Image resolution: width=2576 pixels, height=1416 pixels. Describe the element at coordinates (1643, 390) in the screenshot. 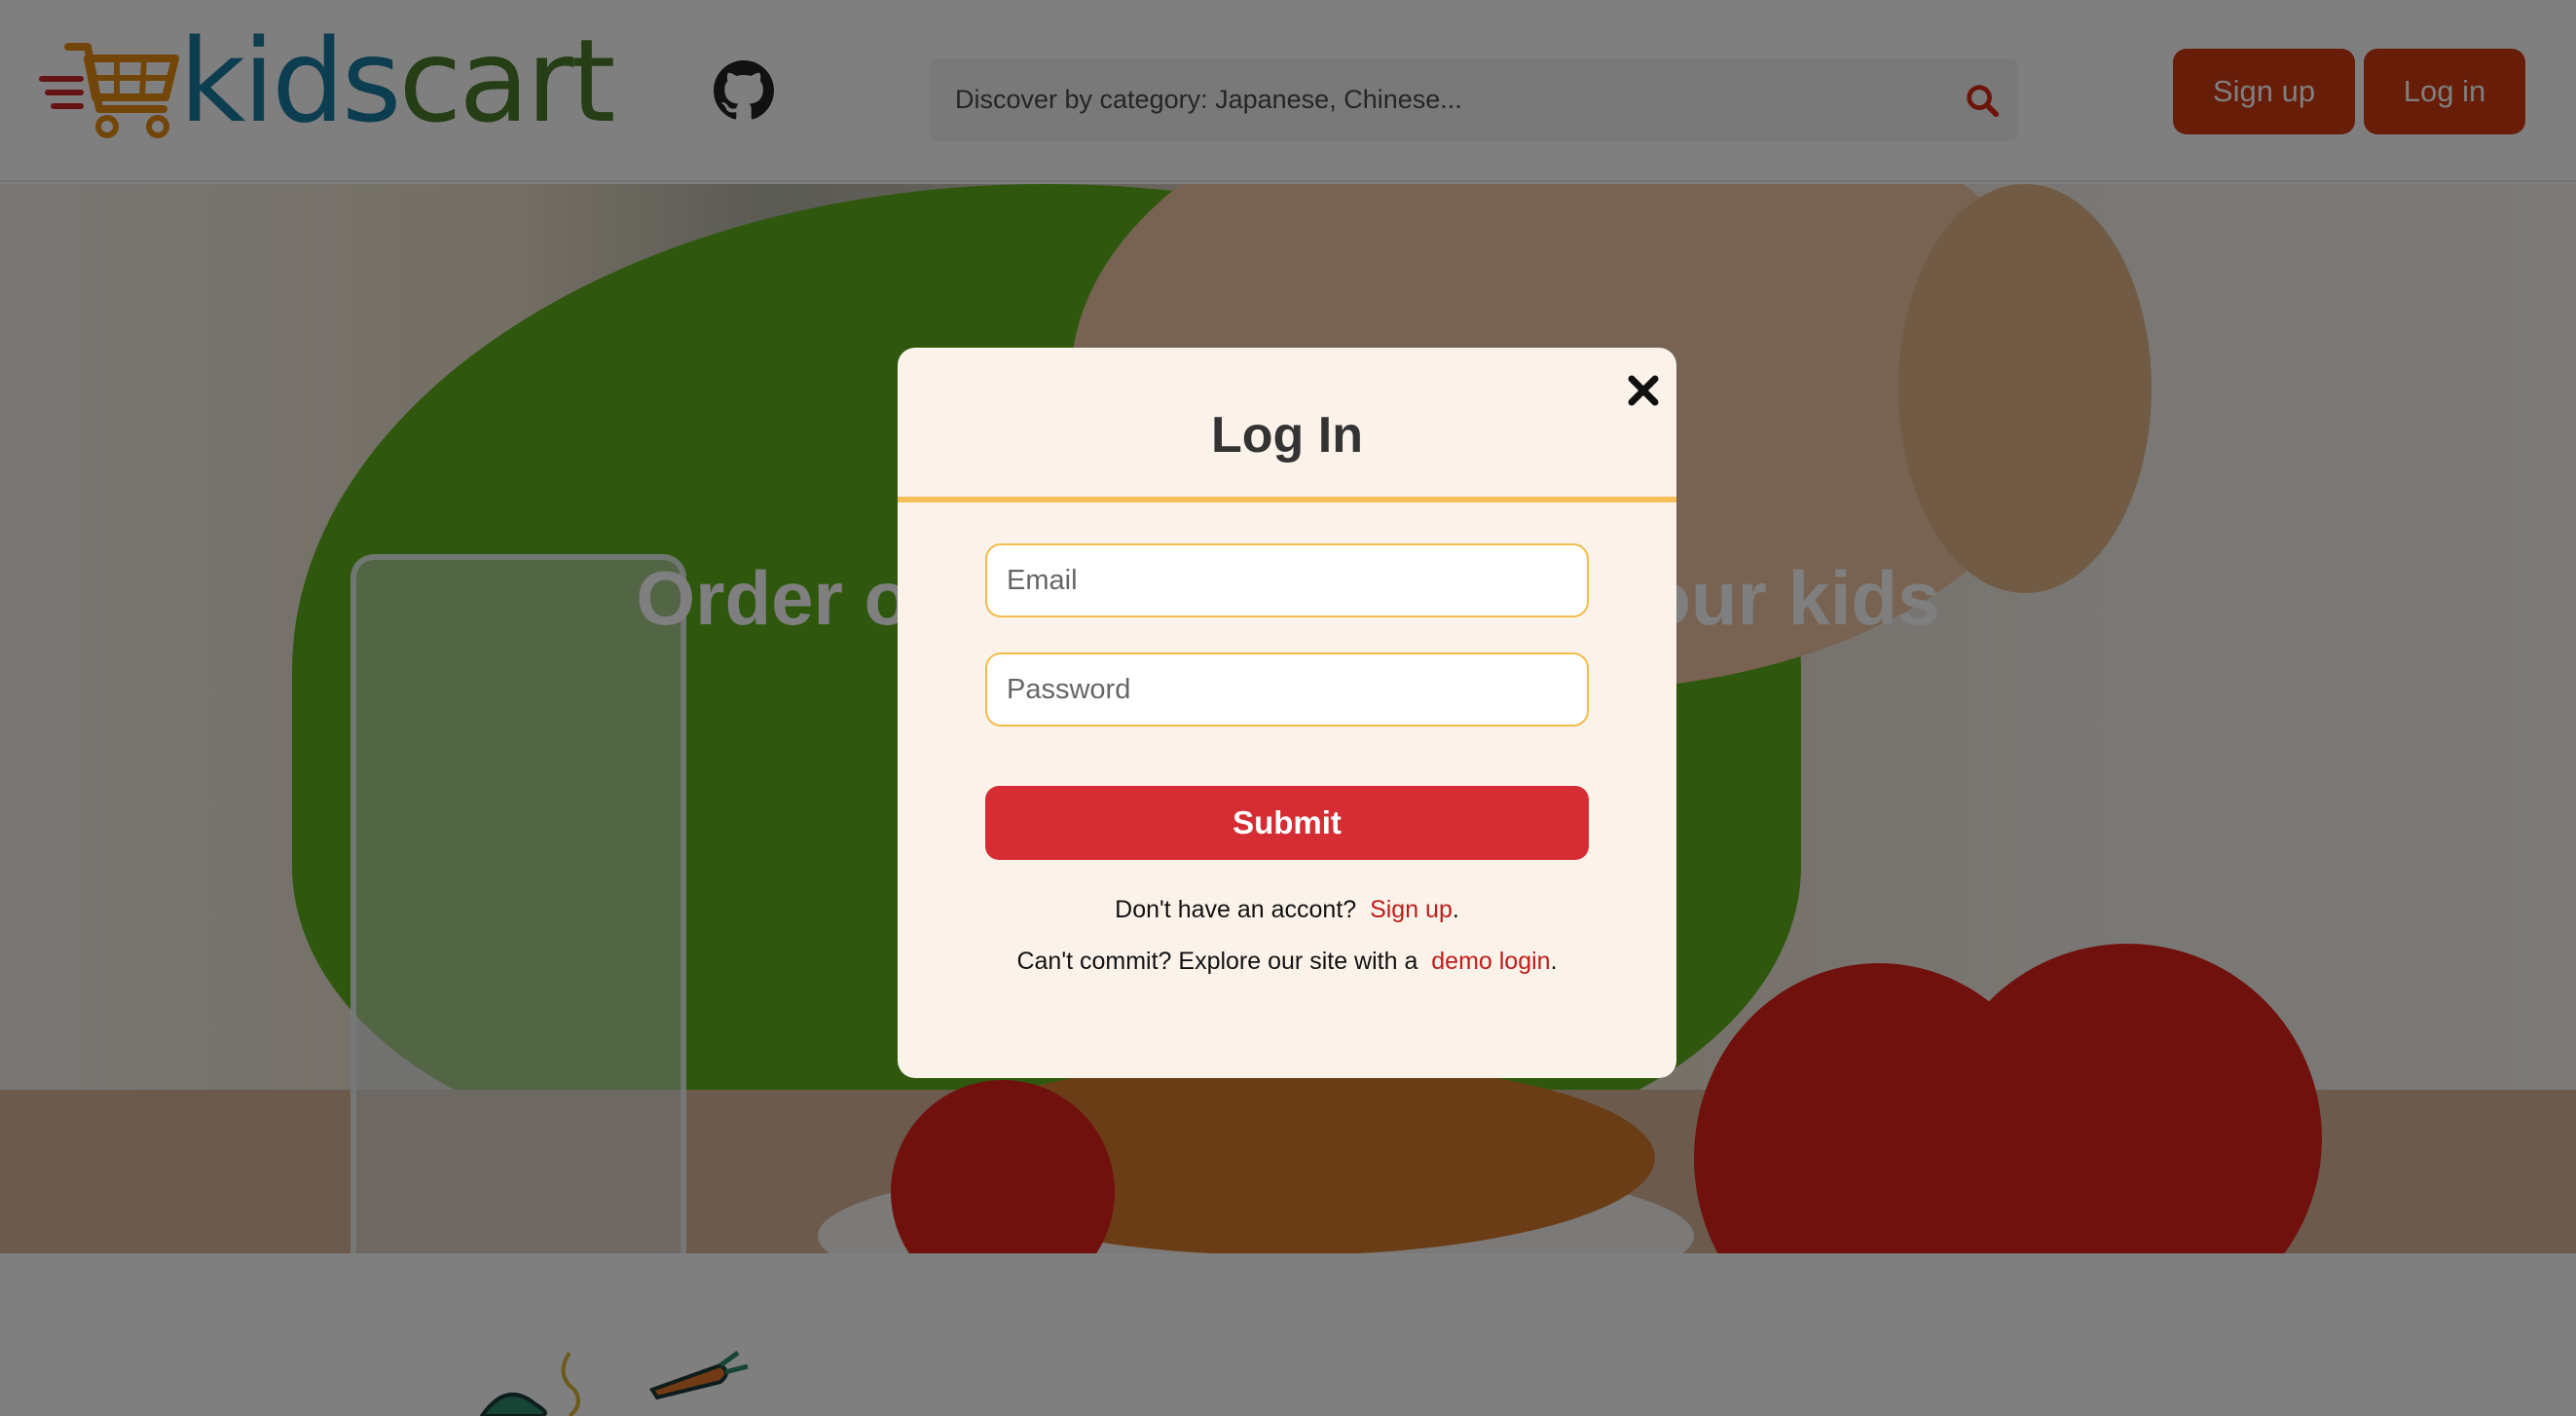

I see `close-icon` at that location.